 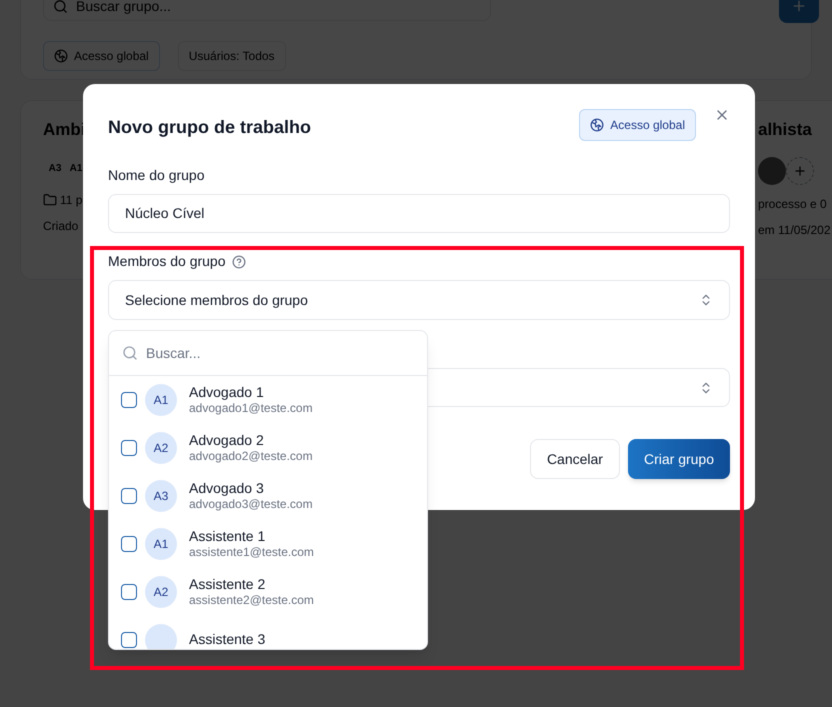 What do you see at coordinates (71, 200) in the screenshot?
I see `card-meta: 11 p` at bounding box center [71, 200].